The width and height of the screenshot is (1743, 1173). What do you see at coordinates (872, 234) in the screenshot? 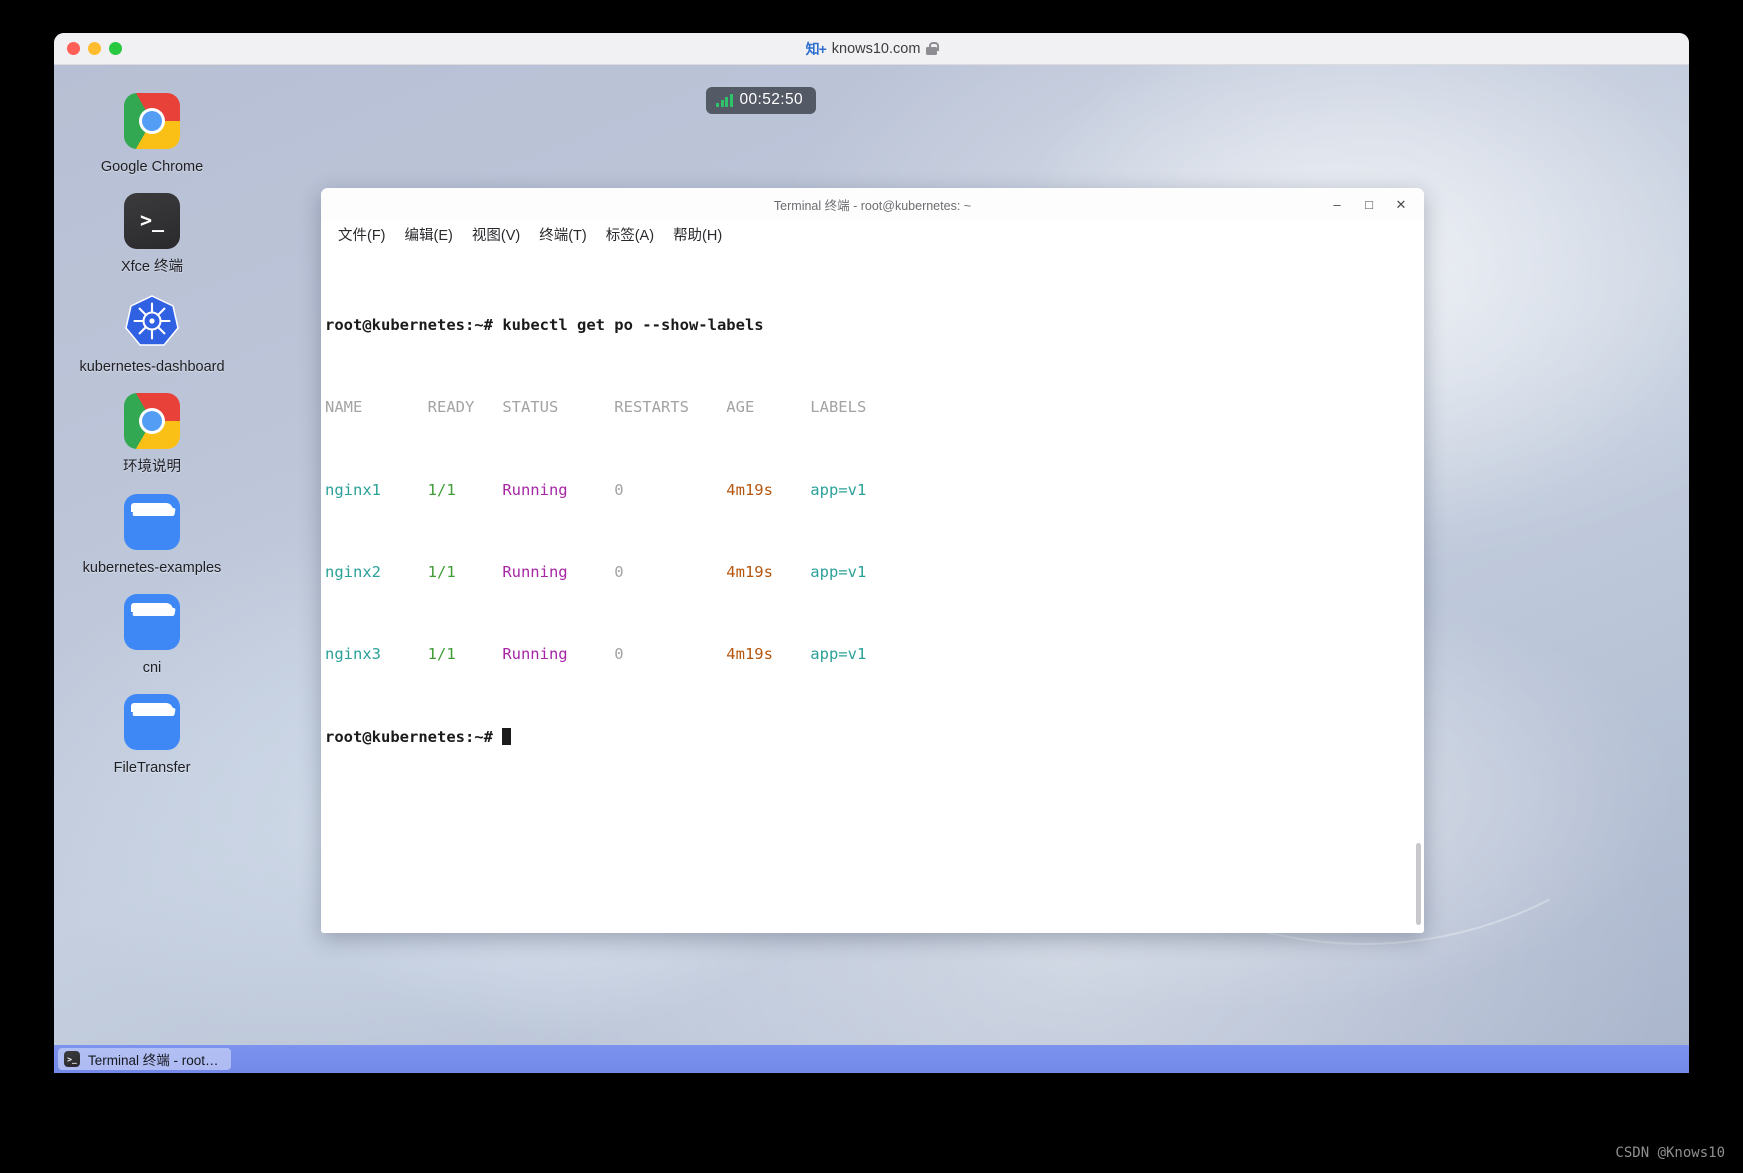
I see `terminal-menubar: 文件(F) 编辑(E) 视图(V) 终端(T) 标签(A) 帮助(H)` at bounding box center [872, 234].